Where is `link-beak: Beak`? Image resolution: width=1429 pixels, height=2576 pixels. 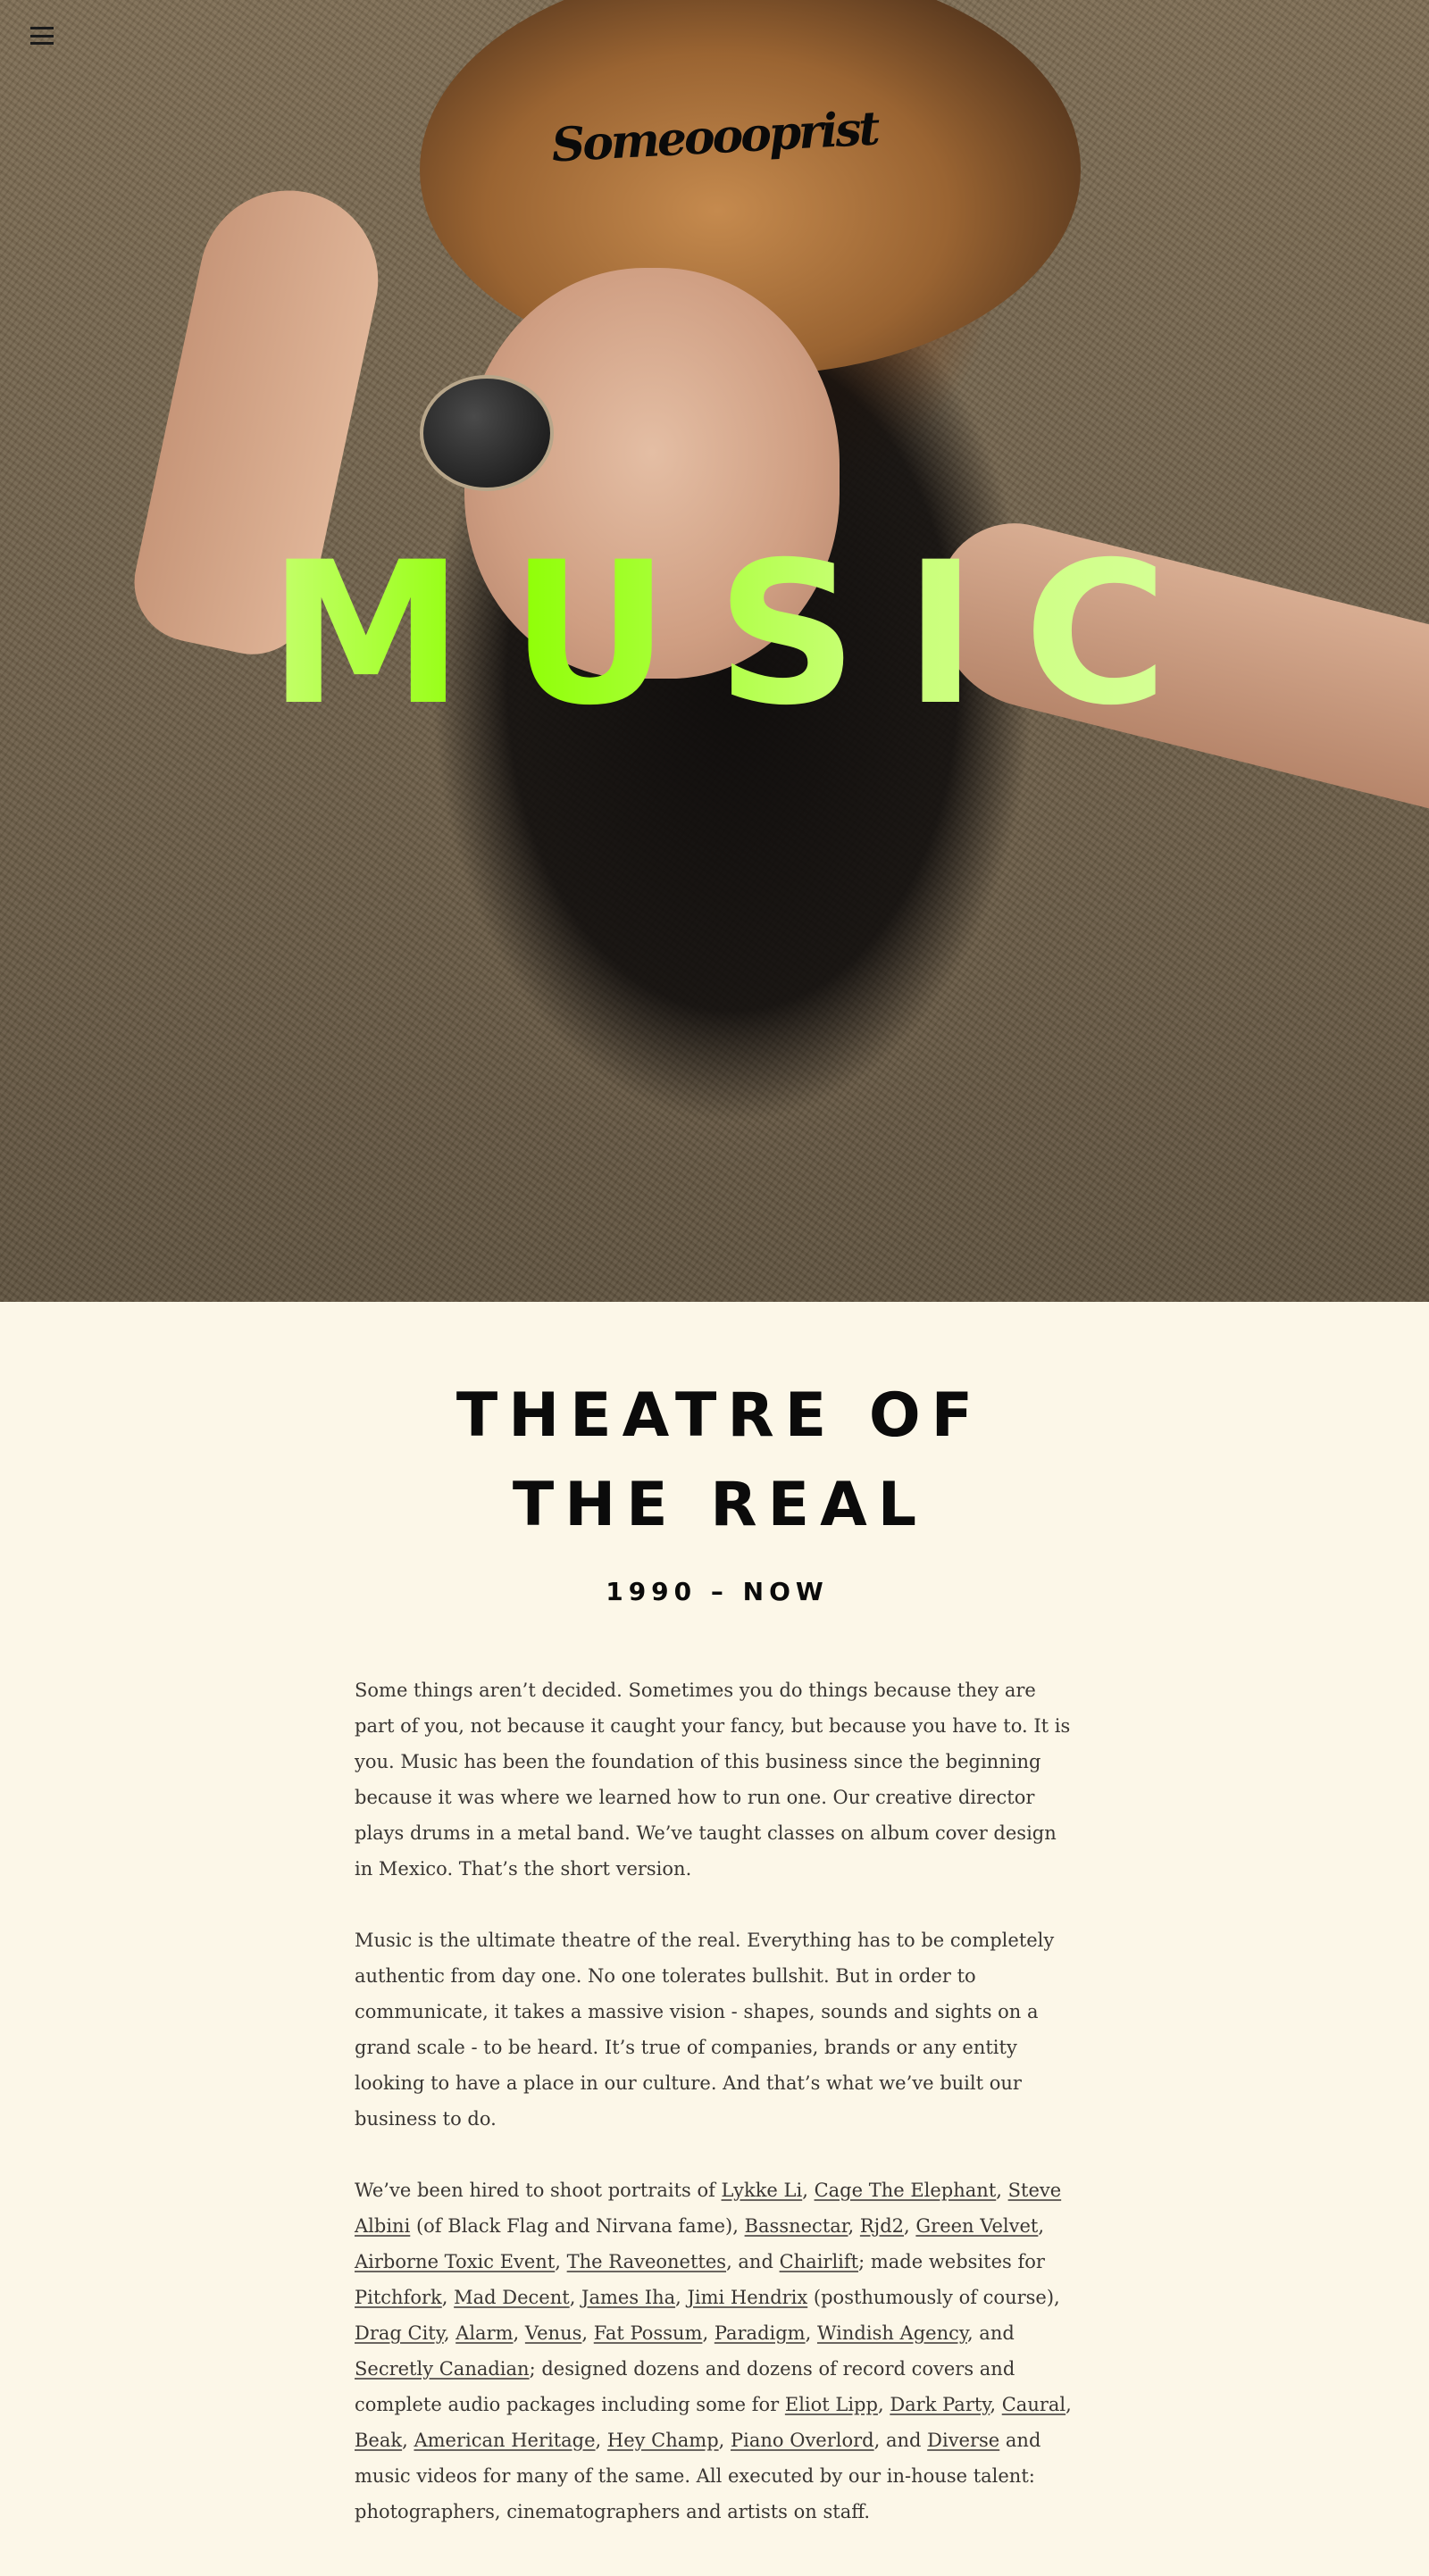
link-beak: Beak is located at coordinates (378, 2440).